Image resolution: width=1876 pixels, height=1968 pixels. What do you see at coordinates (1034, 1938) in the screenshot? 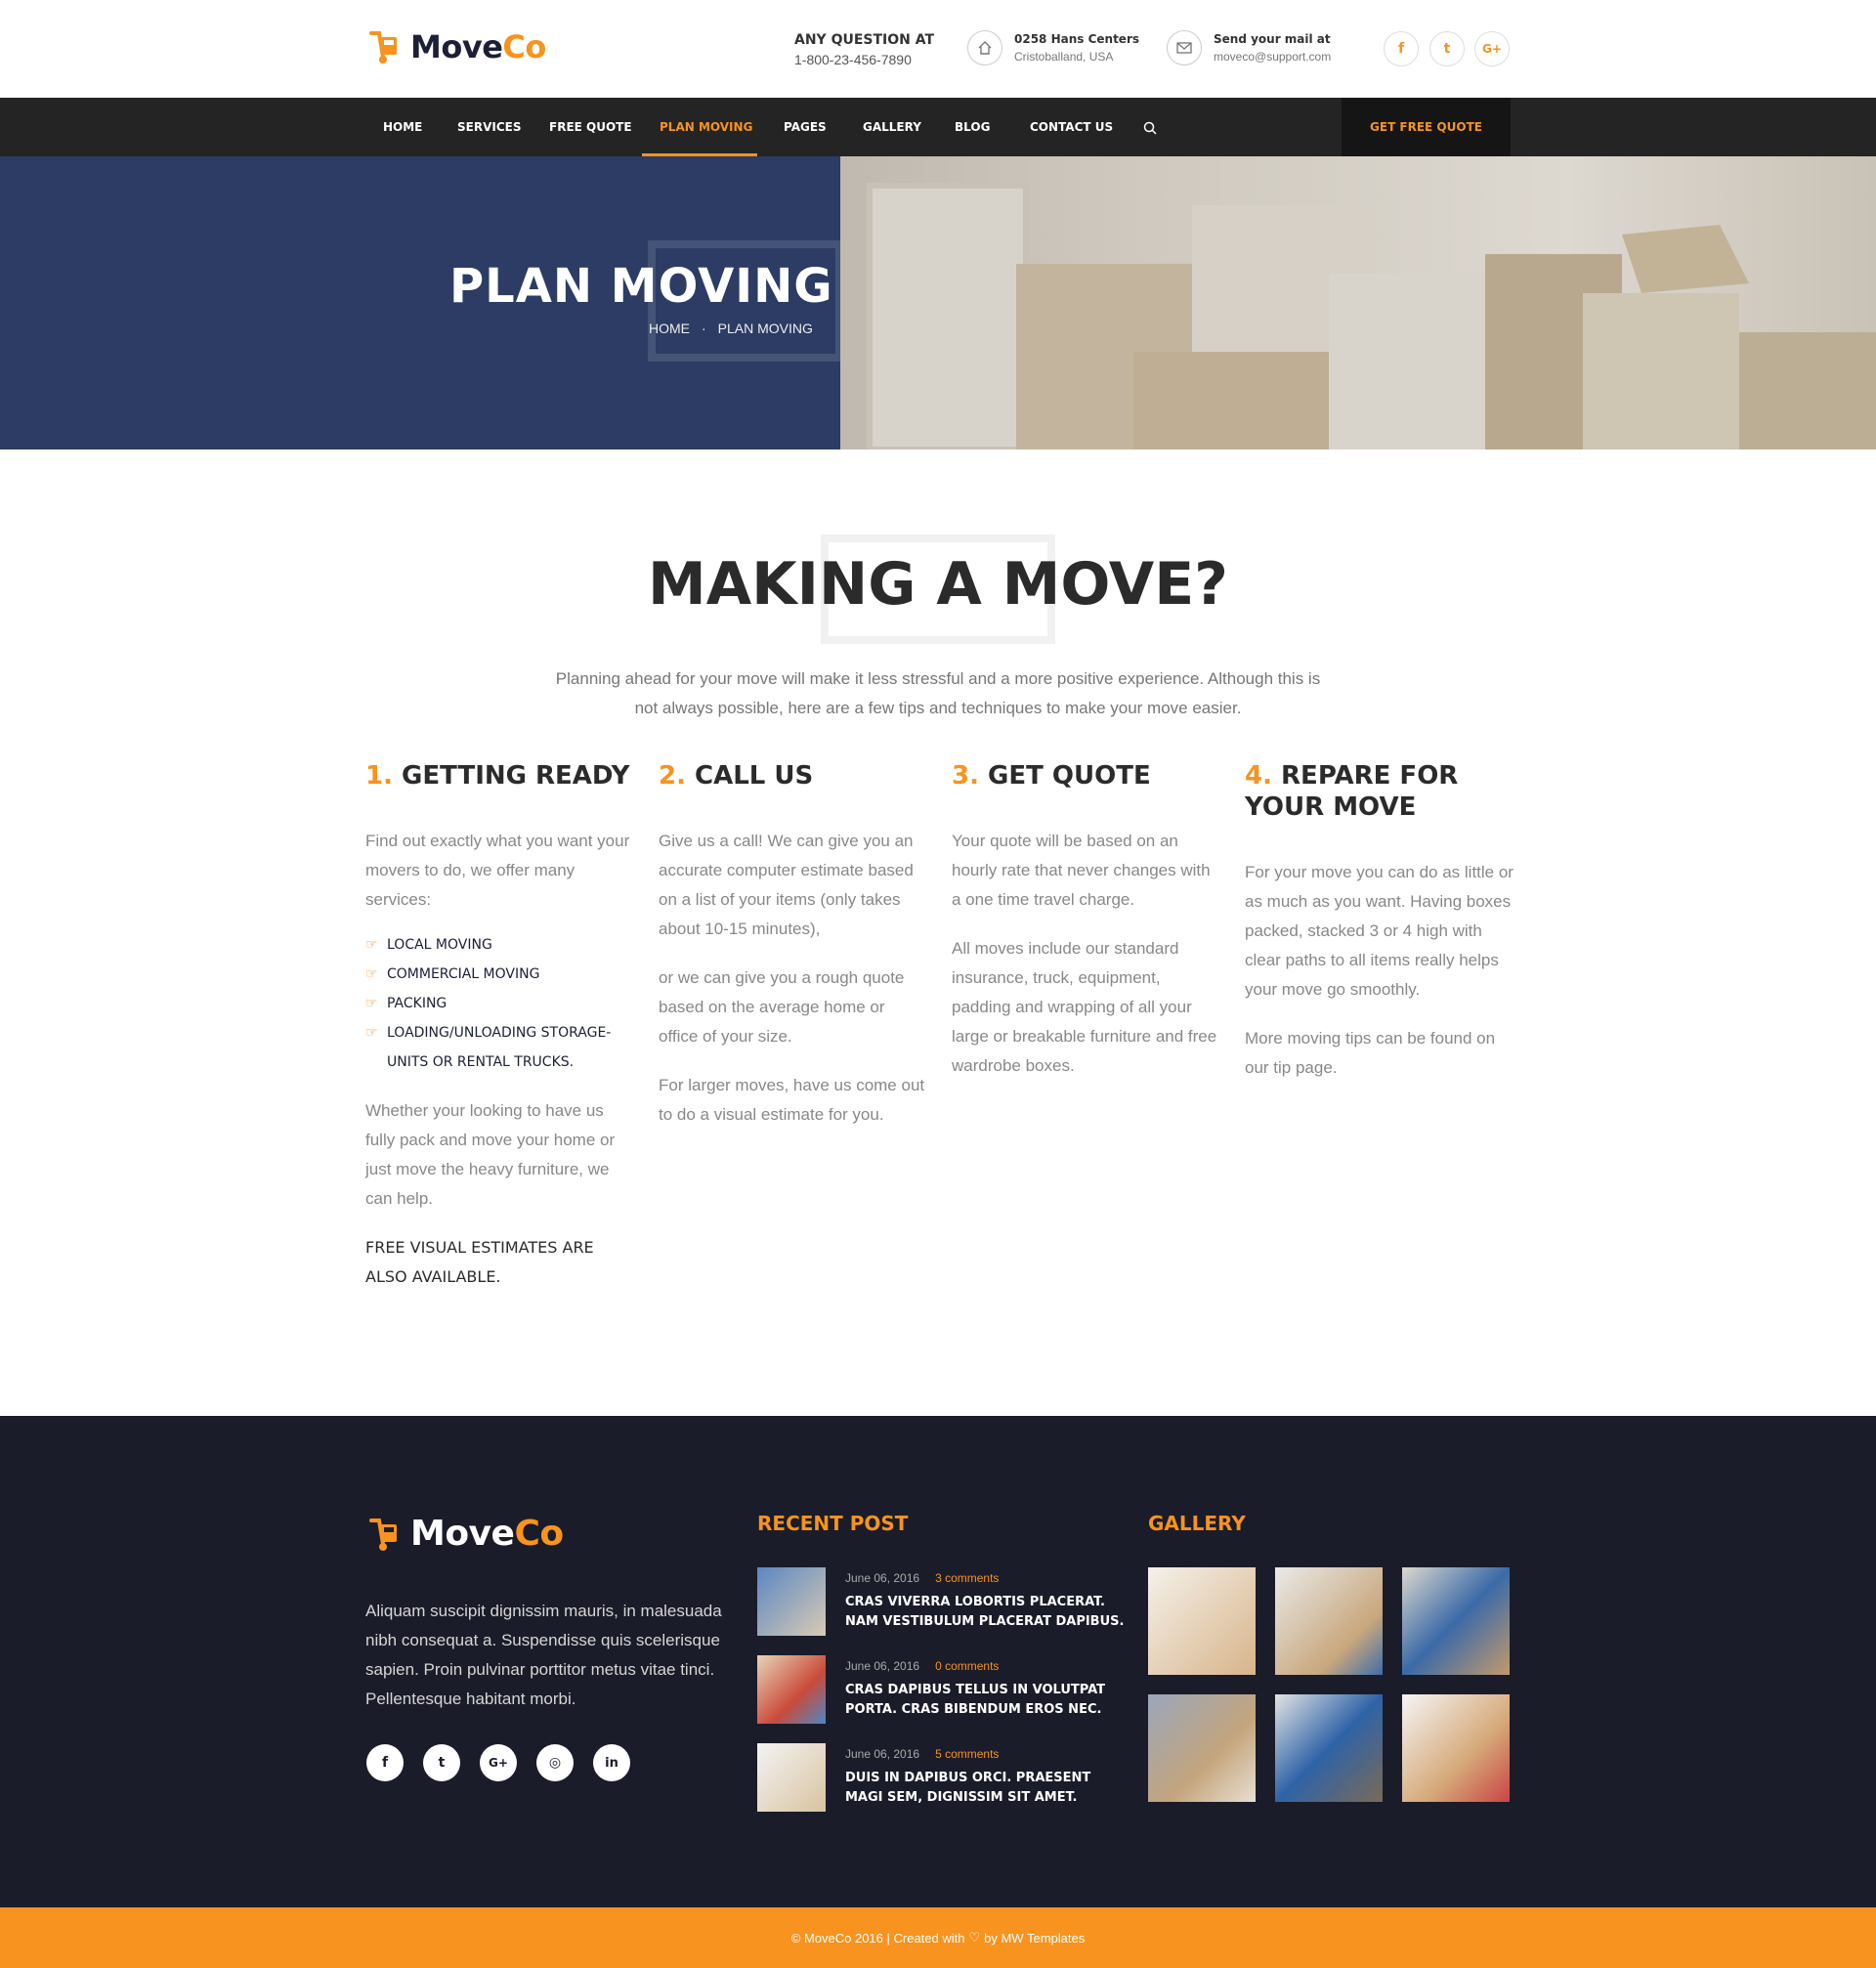
I see `copyright-credit: by MW Templates` at bounding box center [1034, 1938].